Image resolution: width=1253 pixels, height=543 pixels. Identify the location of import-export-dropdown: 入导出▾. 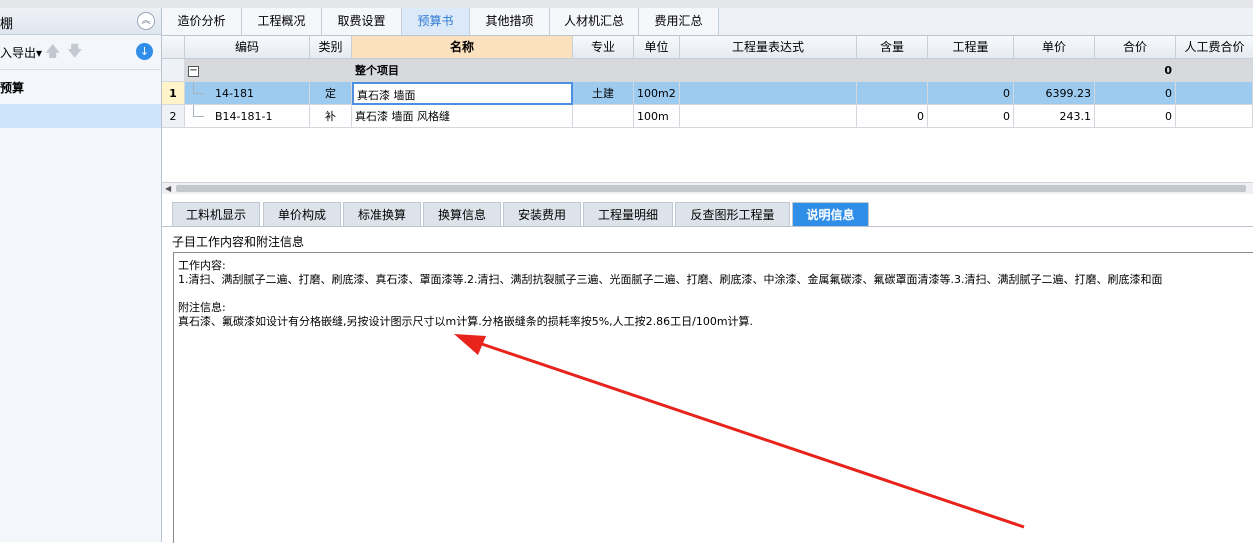
(21, 52).